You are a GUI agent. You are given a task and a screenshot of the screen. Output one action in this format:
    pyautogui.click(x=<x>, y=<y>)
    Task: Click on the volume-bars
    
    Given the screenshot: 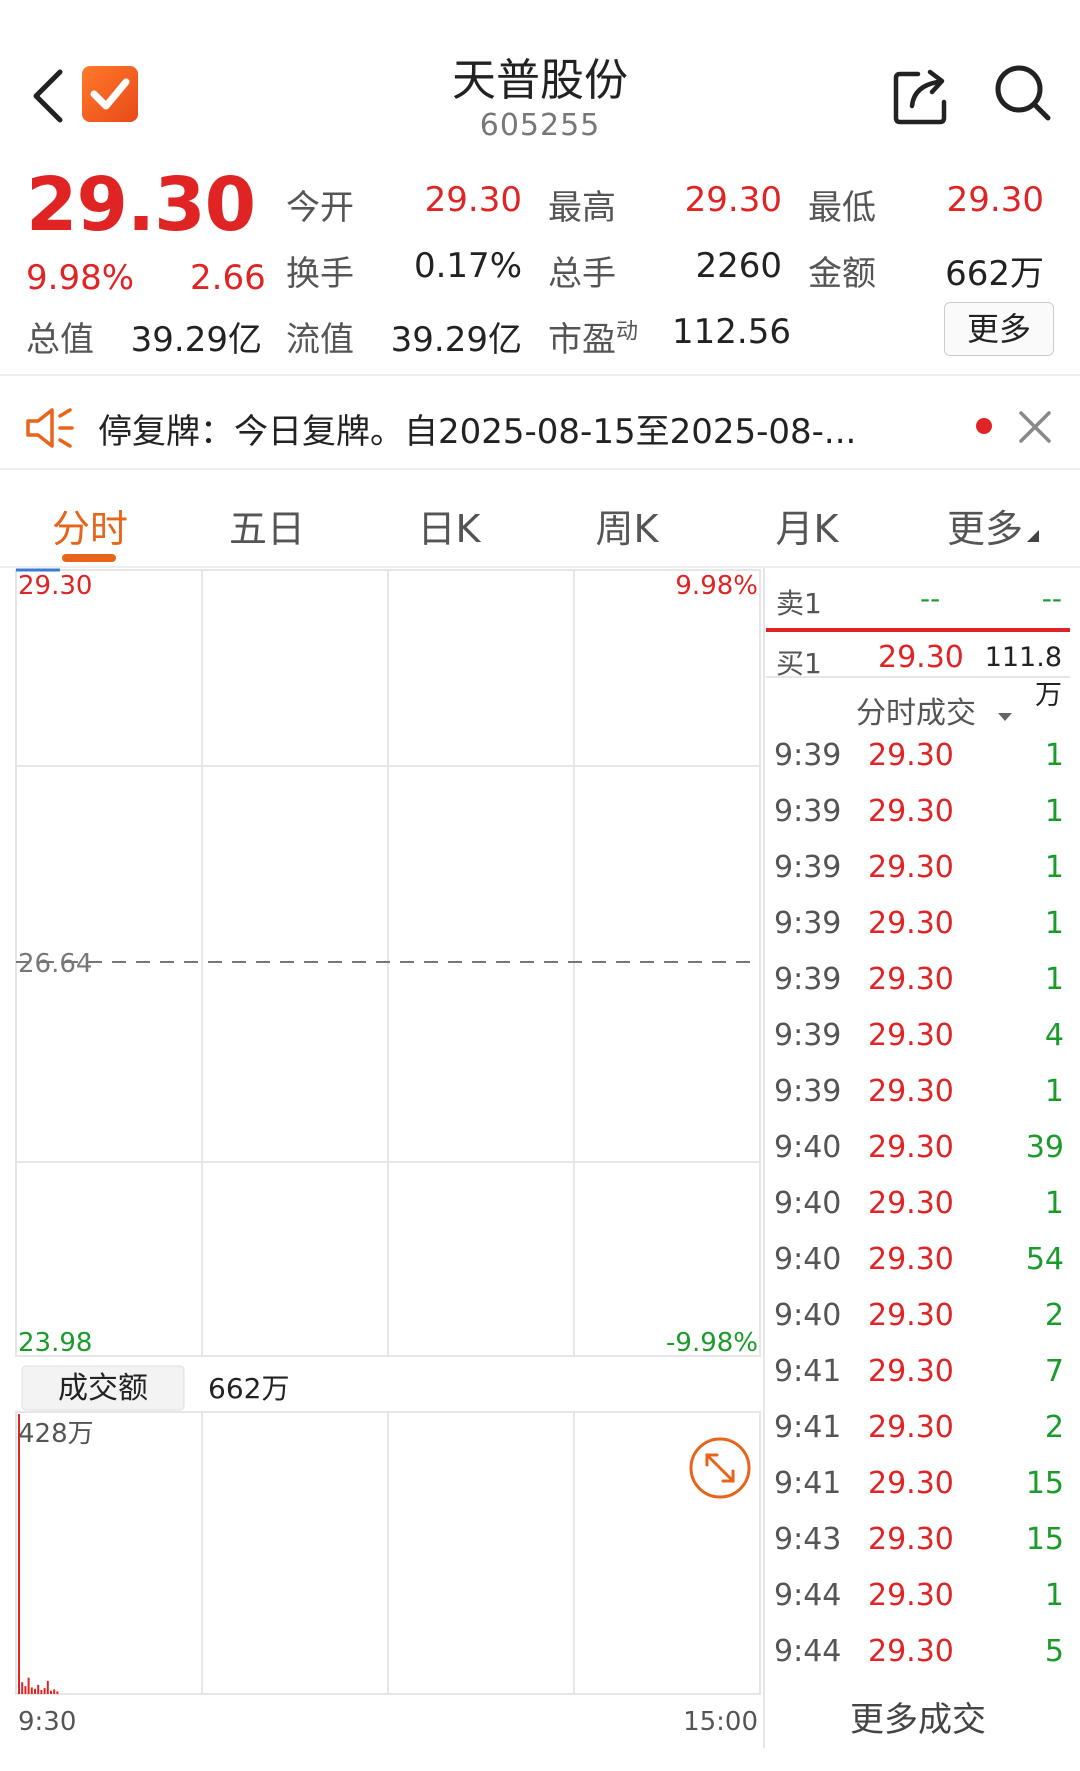 What is the action you would take?
    pyautogui.click(x=38, y=1554)
    